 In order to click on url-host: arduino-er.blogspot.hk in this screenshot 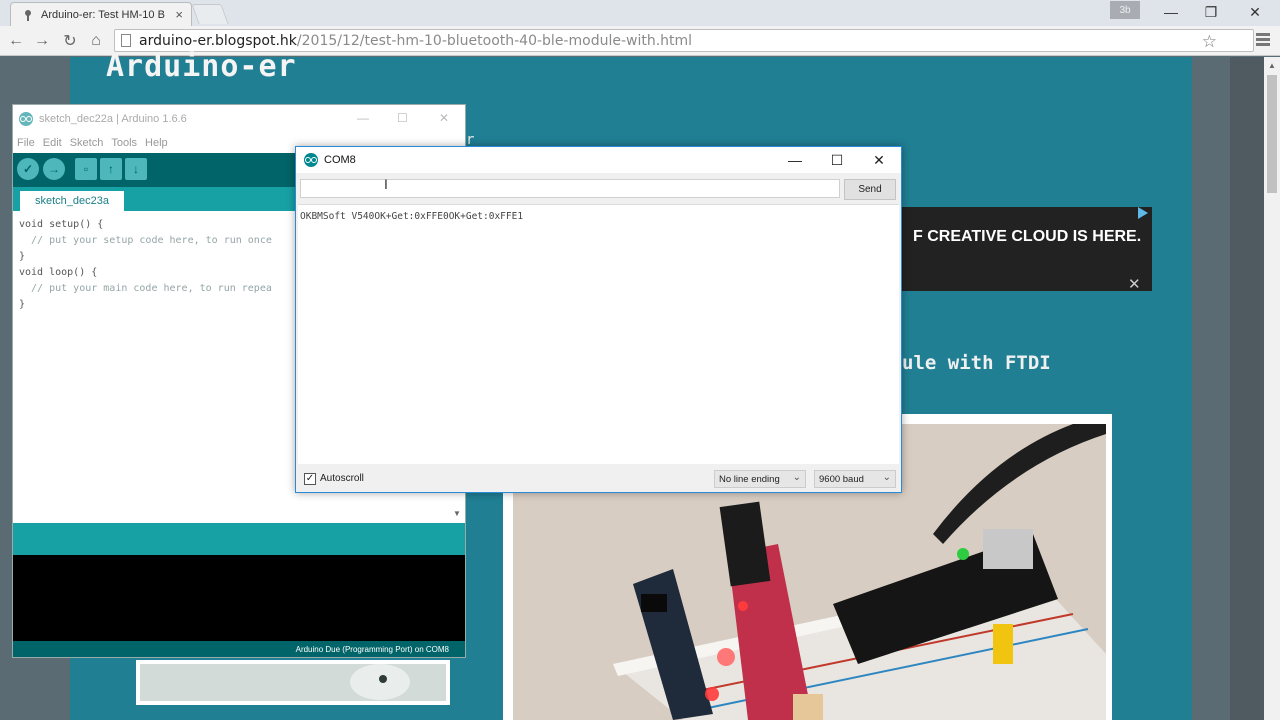, I will do `click(218, 40)`.